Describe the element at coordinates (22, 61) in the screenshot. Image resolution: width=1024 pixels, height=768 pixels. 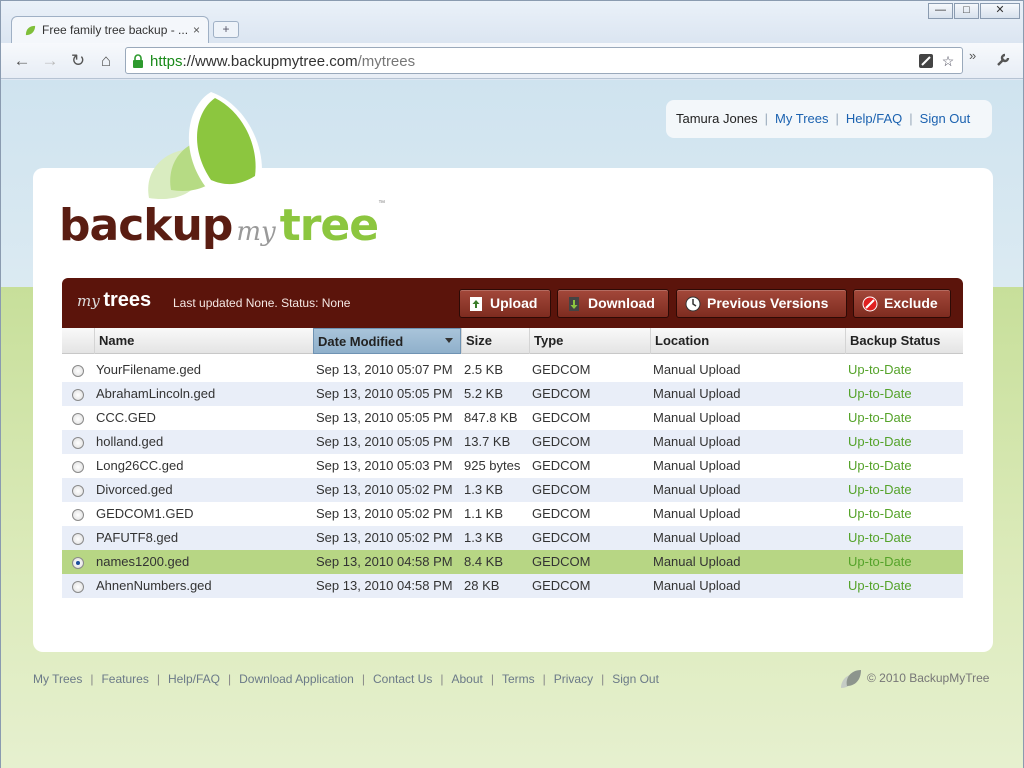
I see `back-button: ←` at that location.